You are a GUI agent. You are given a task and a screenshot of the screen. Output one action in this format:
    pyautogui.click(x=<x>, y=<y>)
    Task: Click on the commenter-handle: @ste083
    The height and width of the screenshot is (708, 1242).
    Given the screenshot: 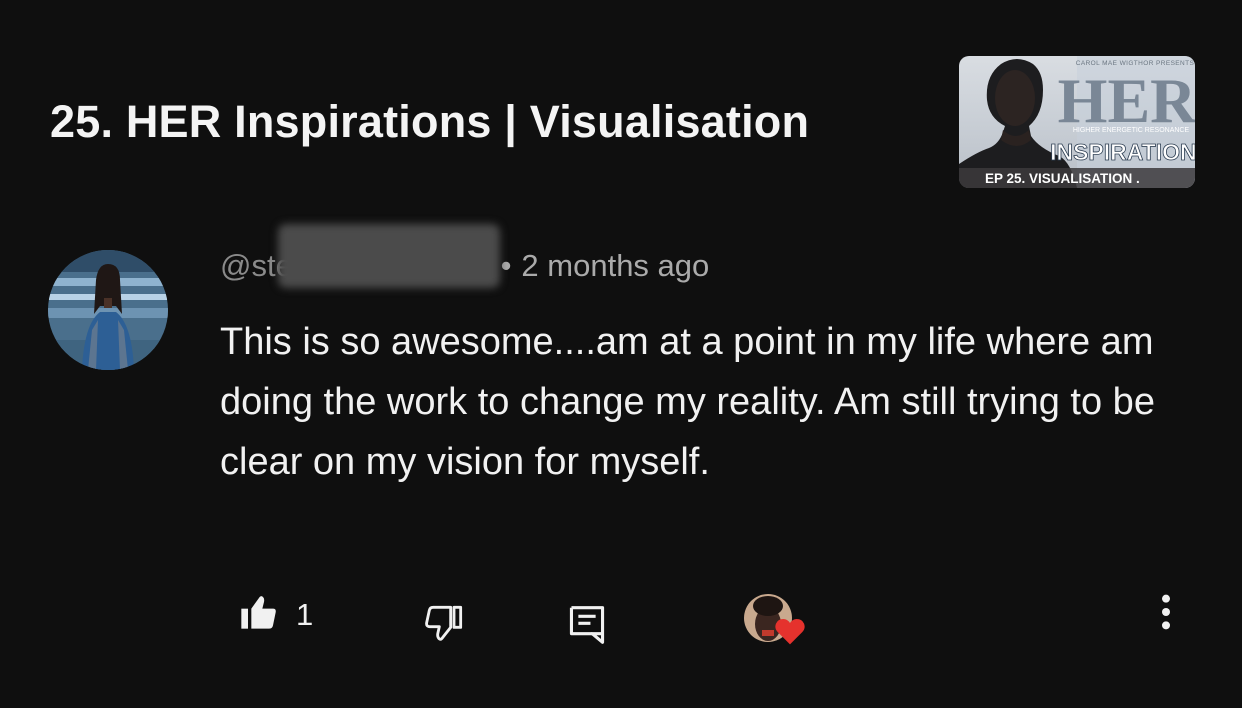 What is the action you would take?
    pyautogui.click(x=360, y=256)
    